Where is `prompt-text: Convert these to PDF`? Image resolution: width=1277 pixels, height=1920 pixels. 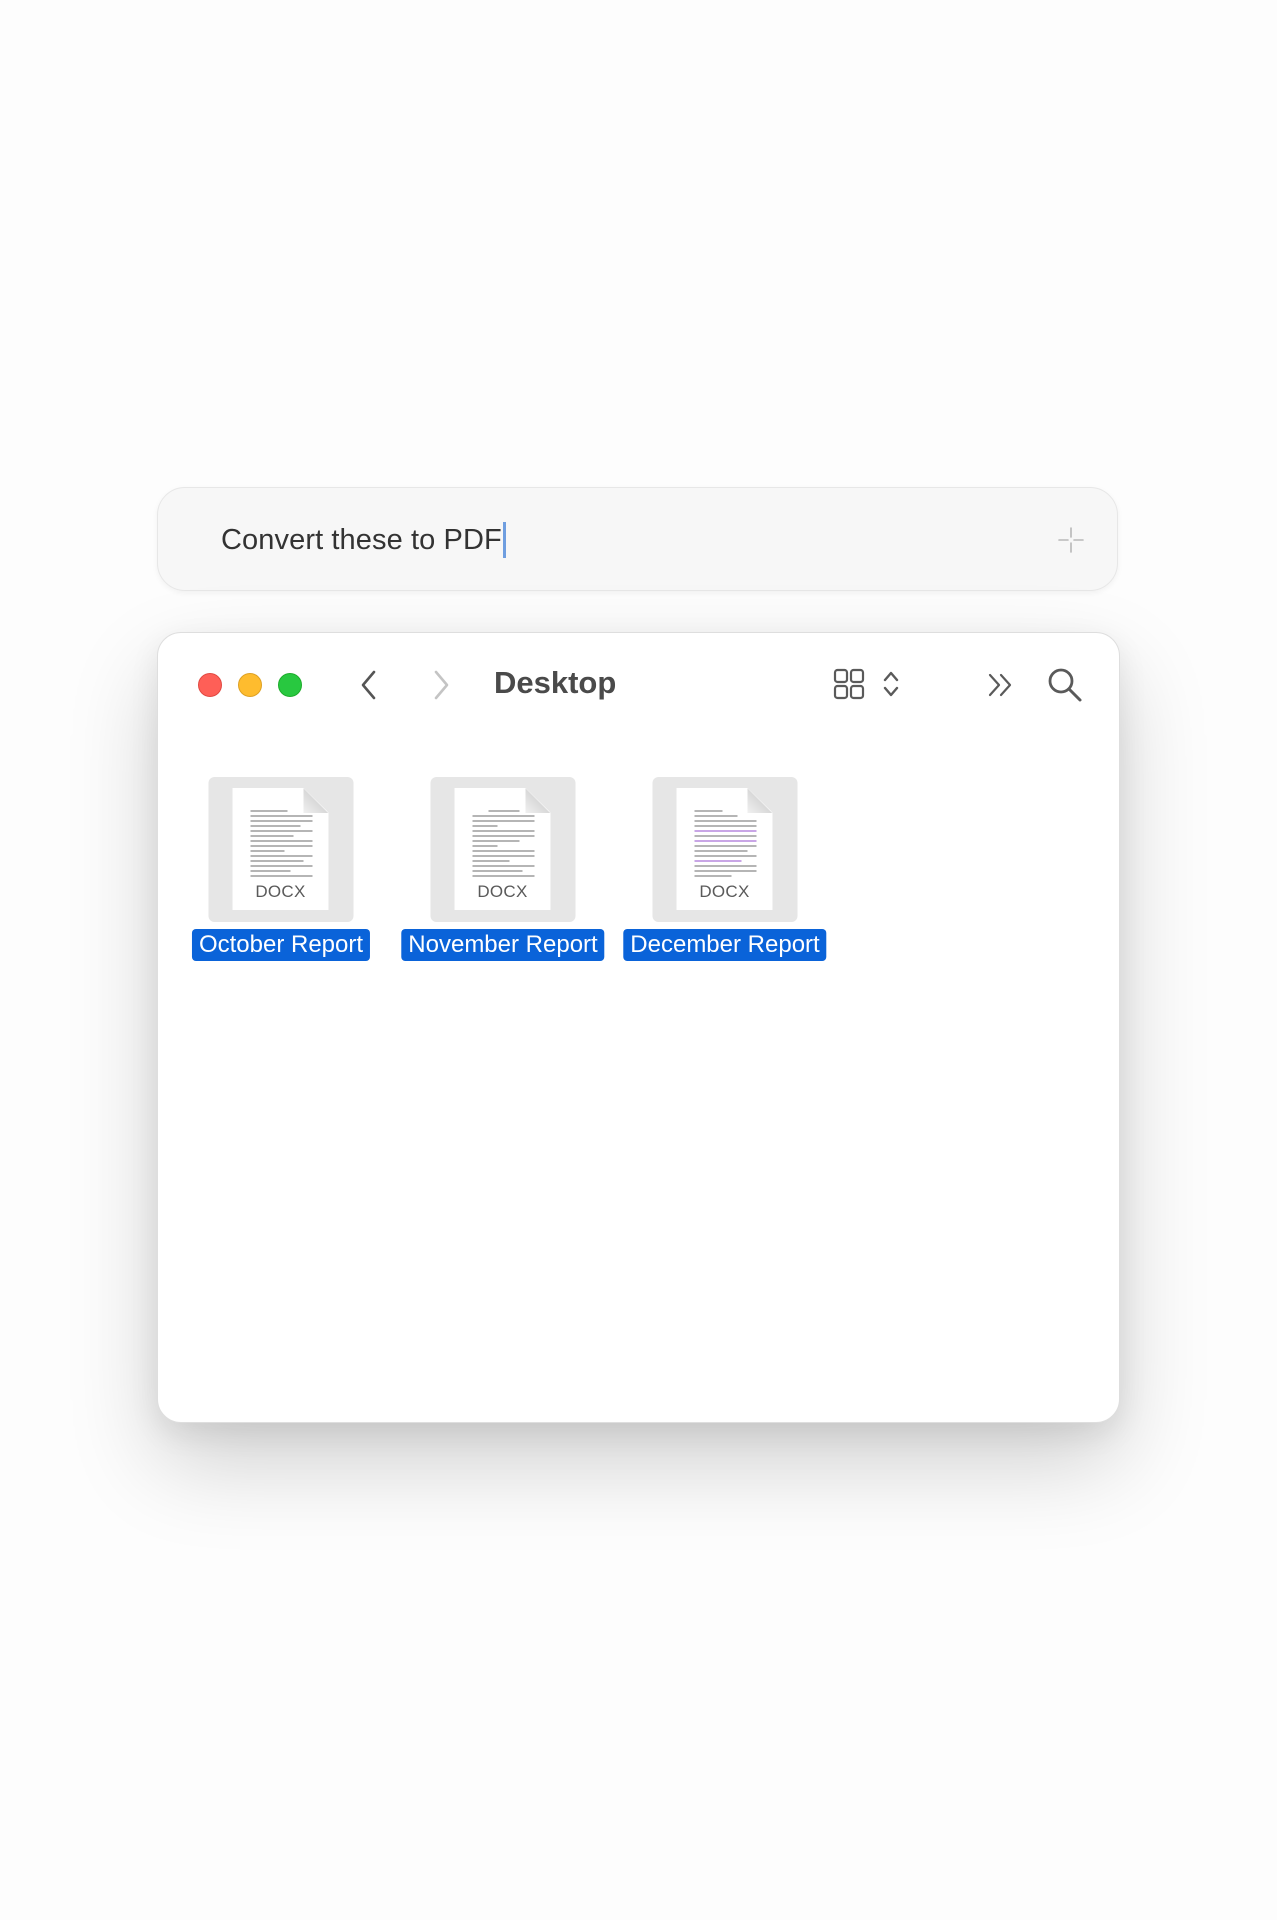 prompt-text: Convert these to PDF is located at coordinates (361, 539).